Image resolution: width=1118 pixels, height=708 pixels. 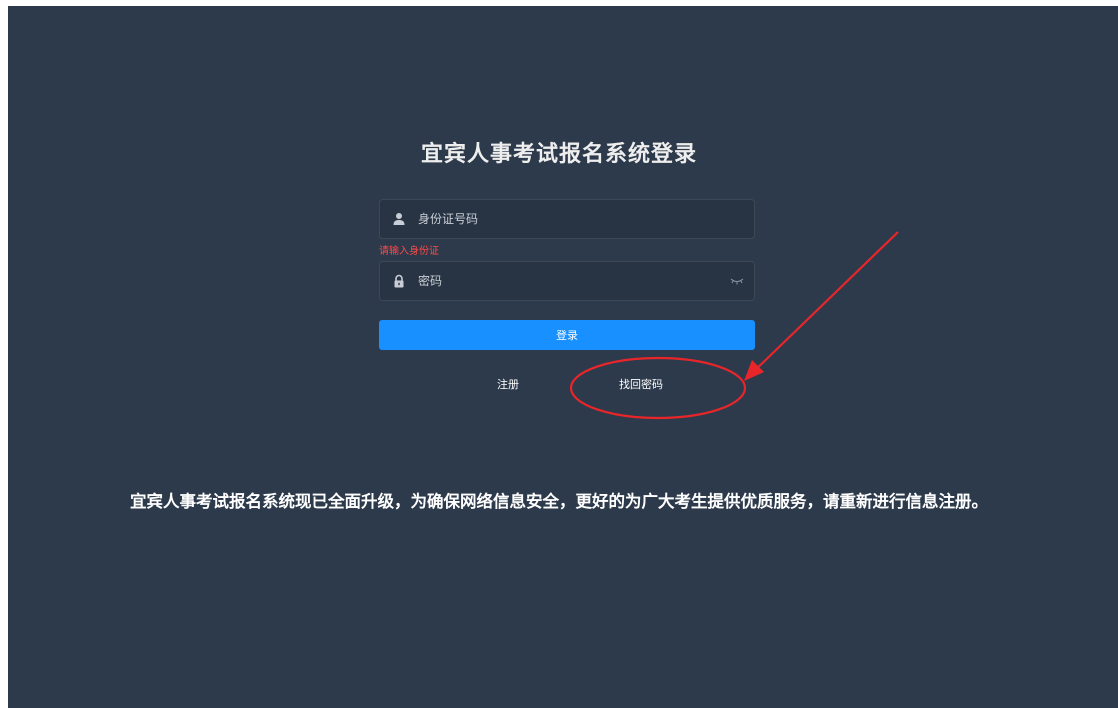 What do you see at coordinates (409, 251) in the screenshot?
I see `id-number-error: 请输入身份证` at bounding box center [409, 251].